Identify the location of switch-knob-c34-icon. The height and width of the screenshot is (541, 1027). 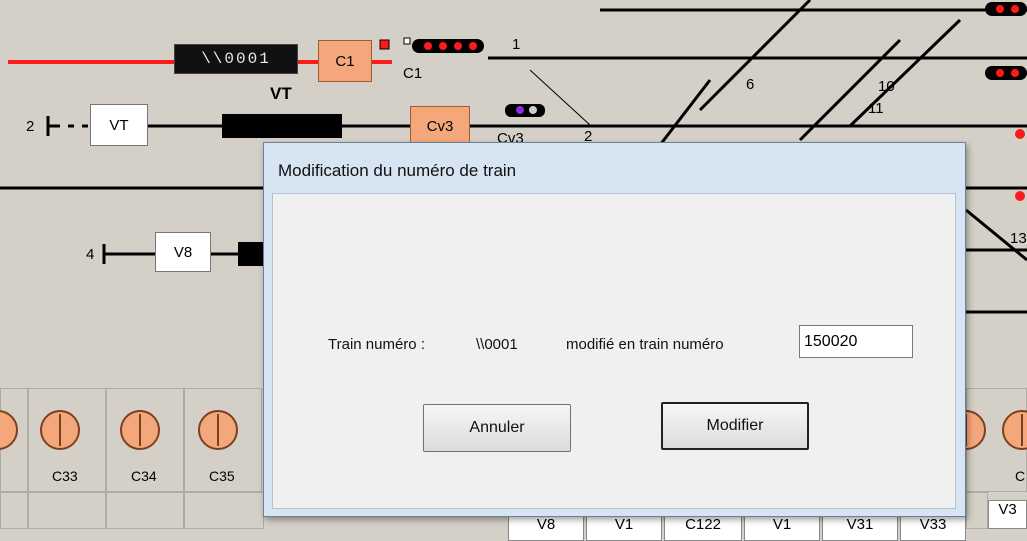
(140, 430).